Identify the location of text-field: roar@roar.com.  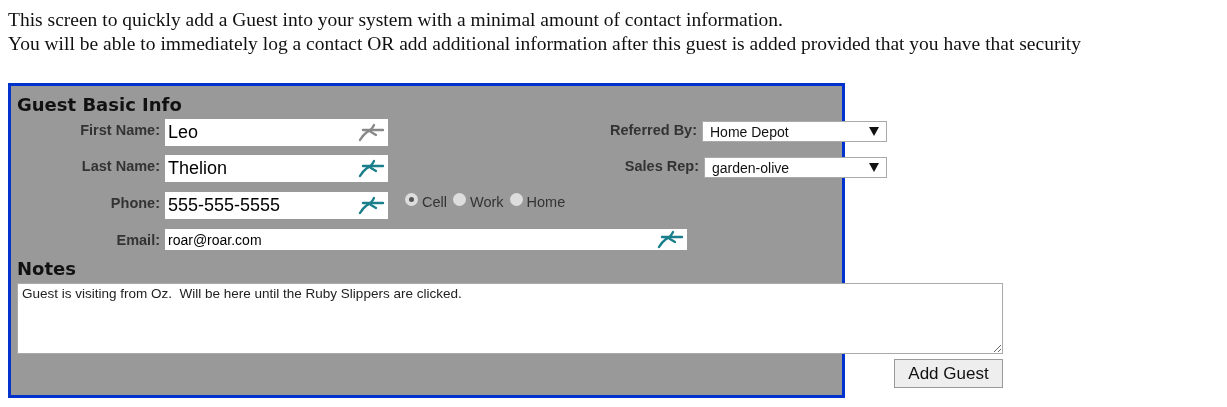
(426, 239).